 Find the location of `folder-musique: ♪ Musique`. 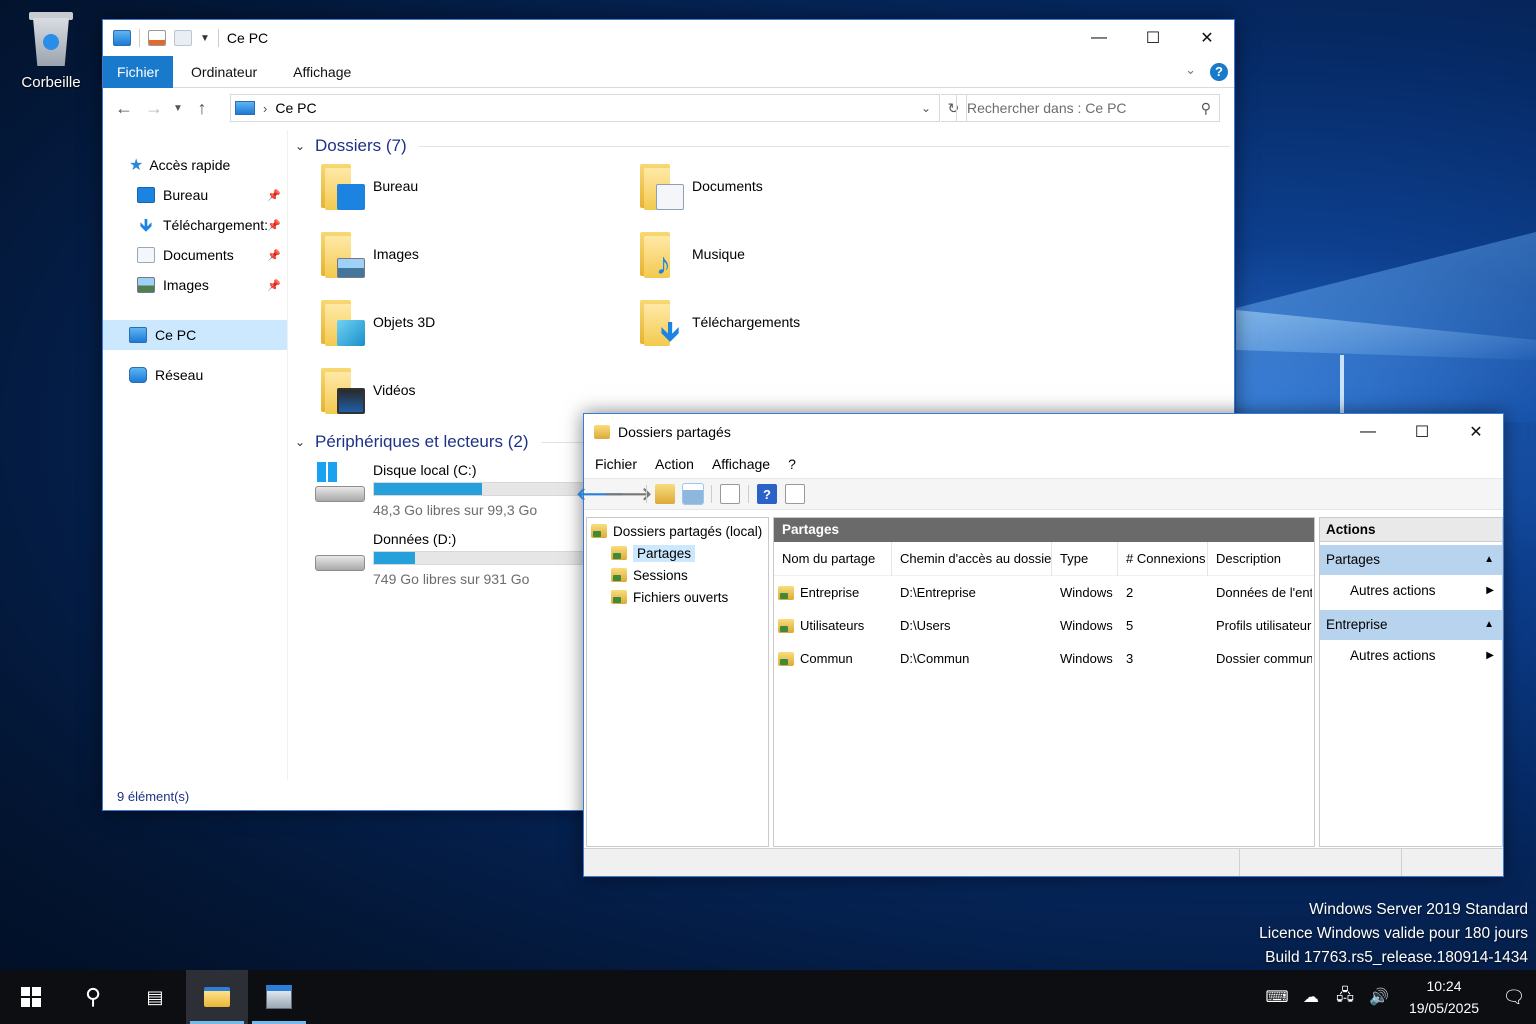

folder-musique: ♪ Musique is located at coordinates (692, 255).